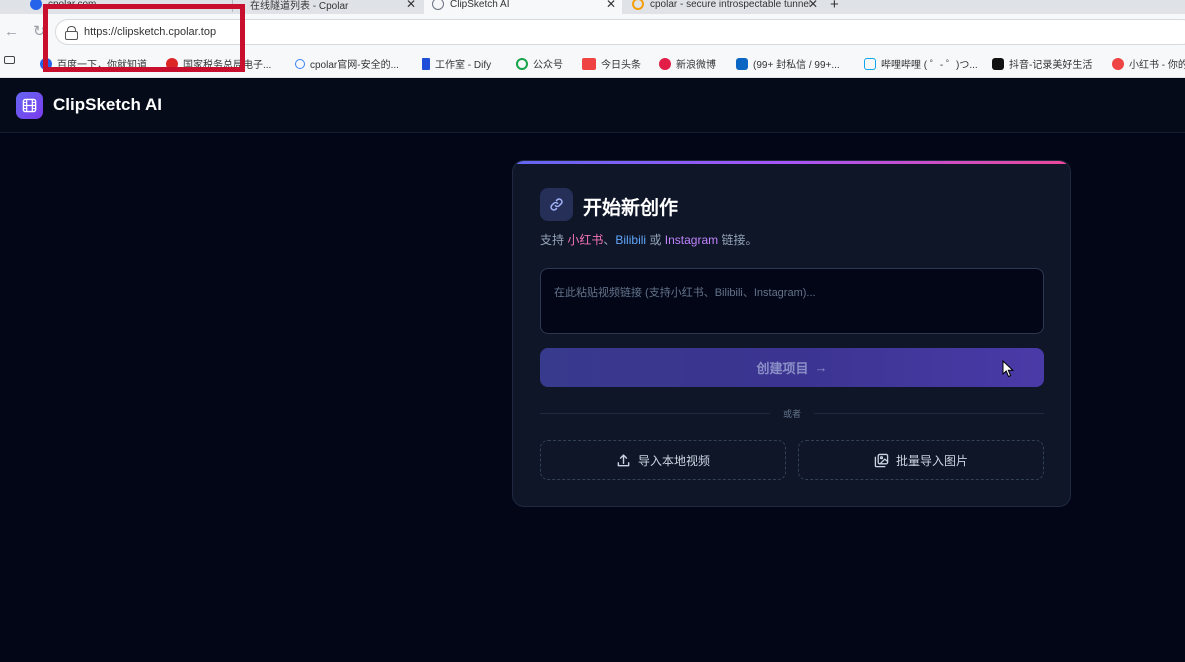 The image size is (1185, 662). I want to click on bookmark-dify: 工作室 - Dify, so click(456, 63).